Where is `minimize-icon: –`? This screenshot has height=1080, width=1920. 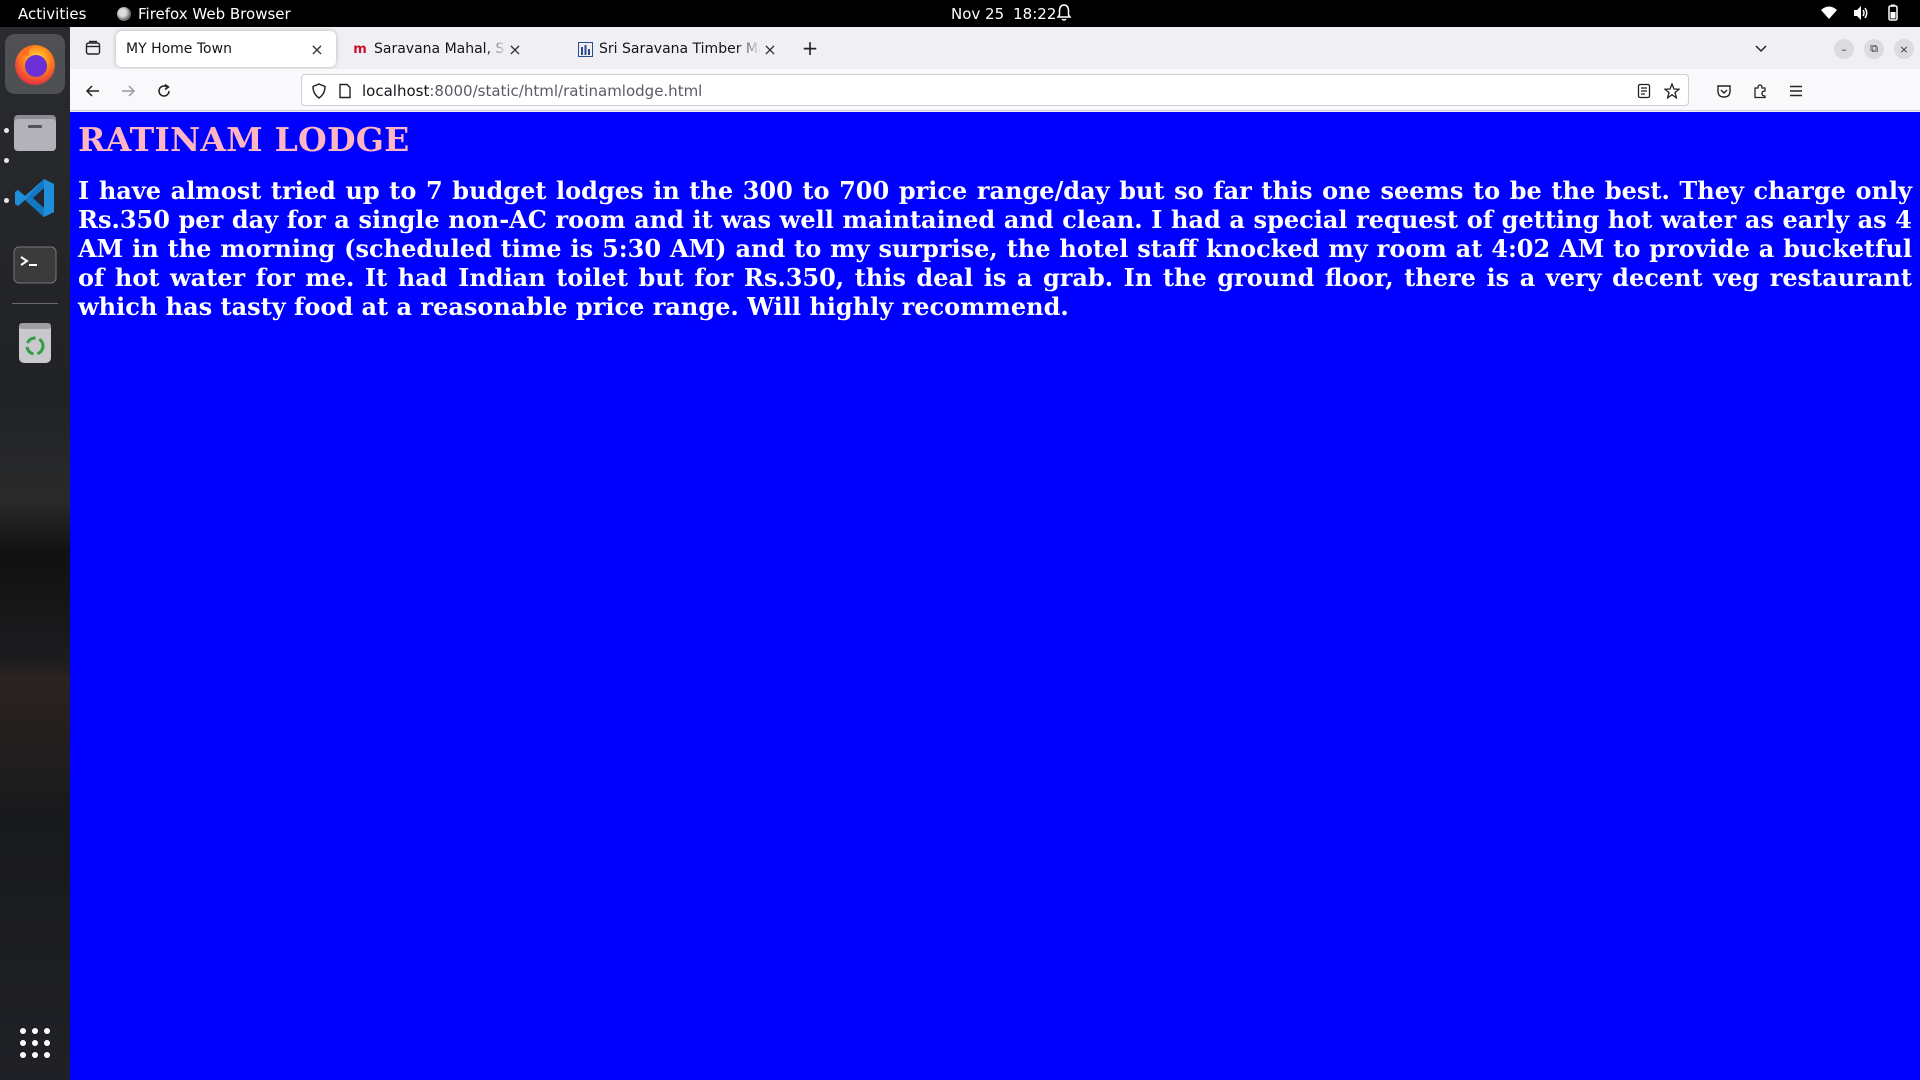 minimize-icon: – is located at coordinates (1844, 49).